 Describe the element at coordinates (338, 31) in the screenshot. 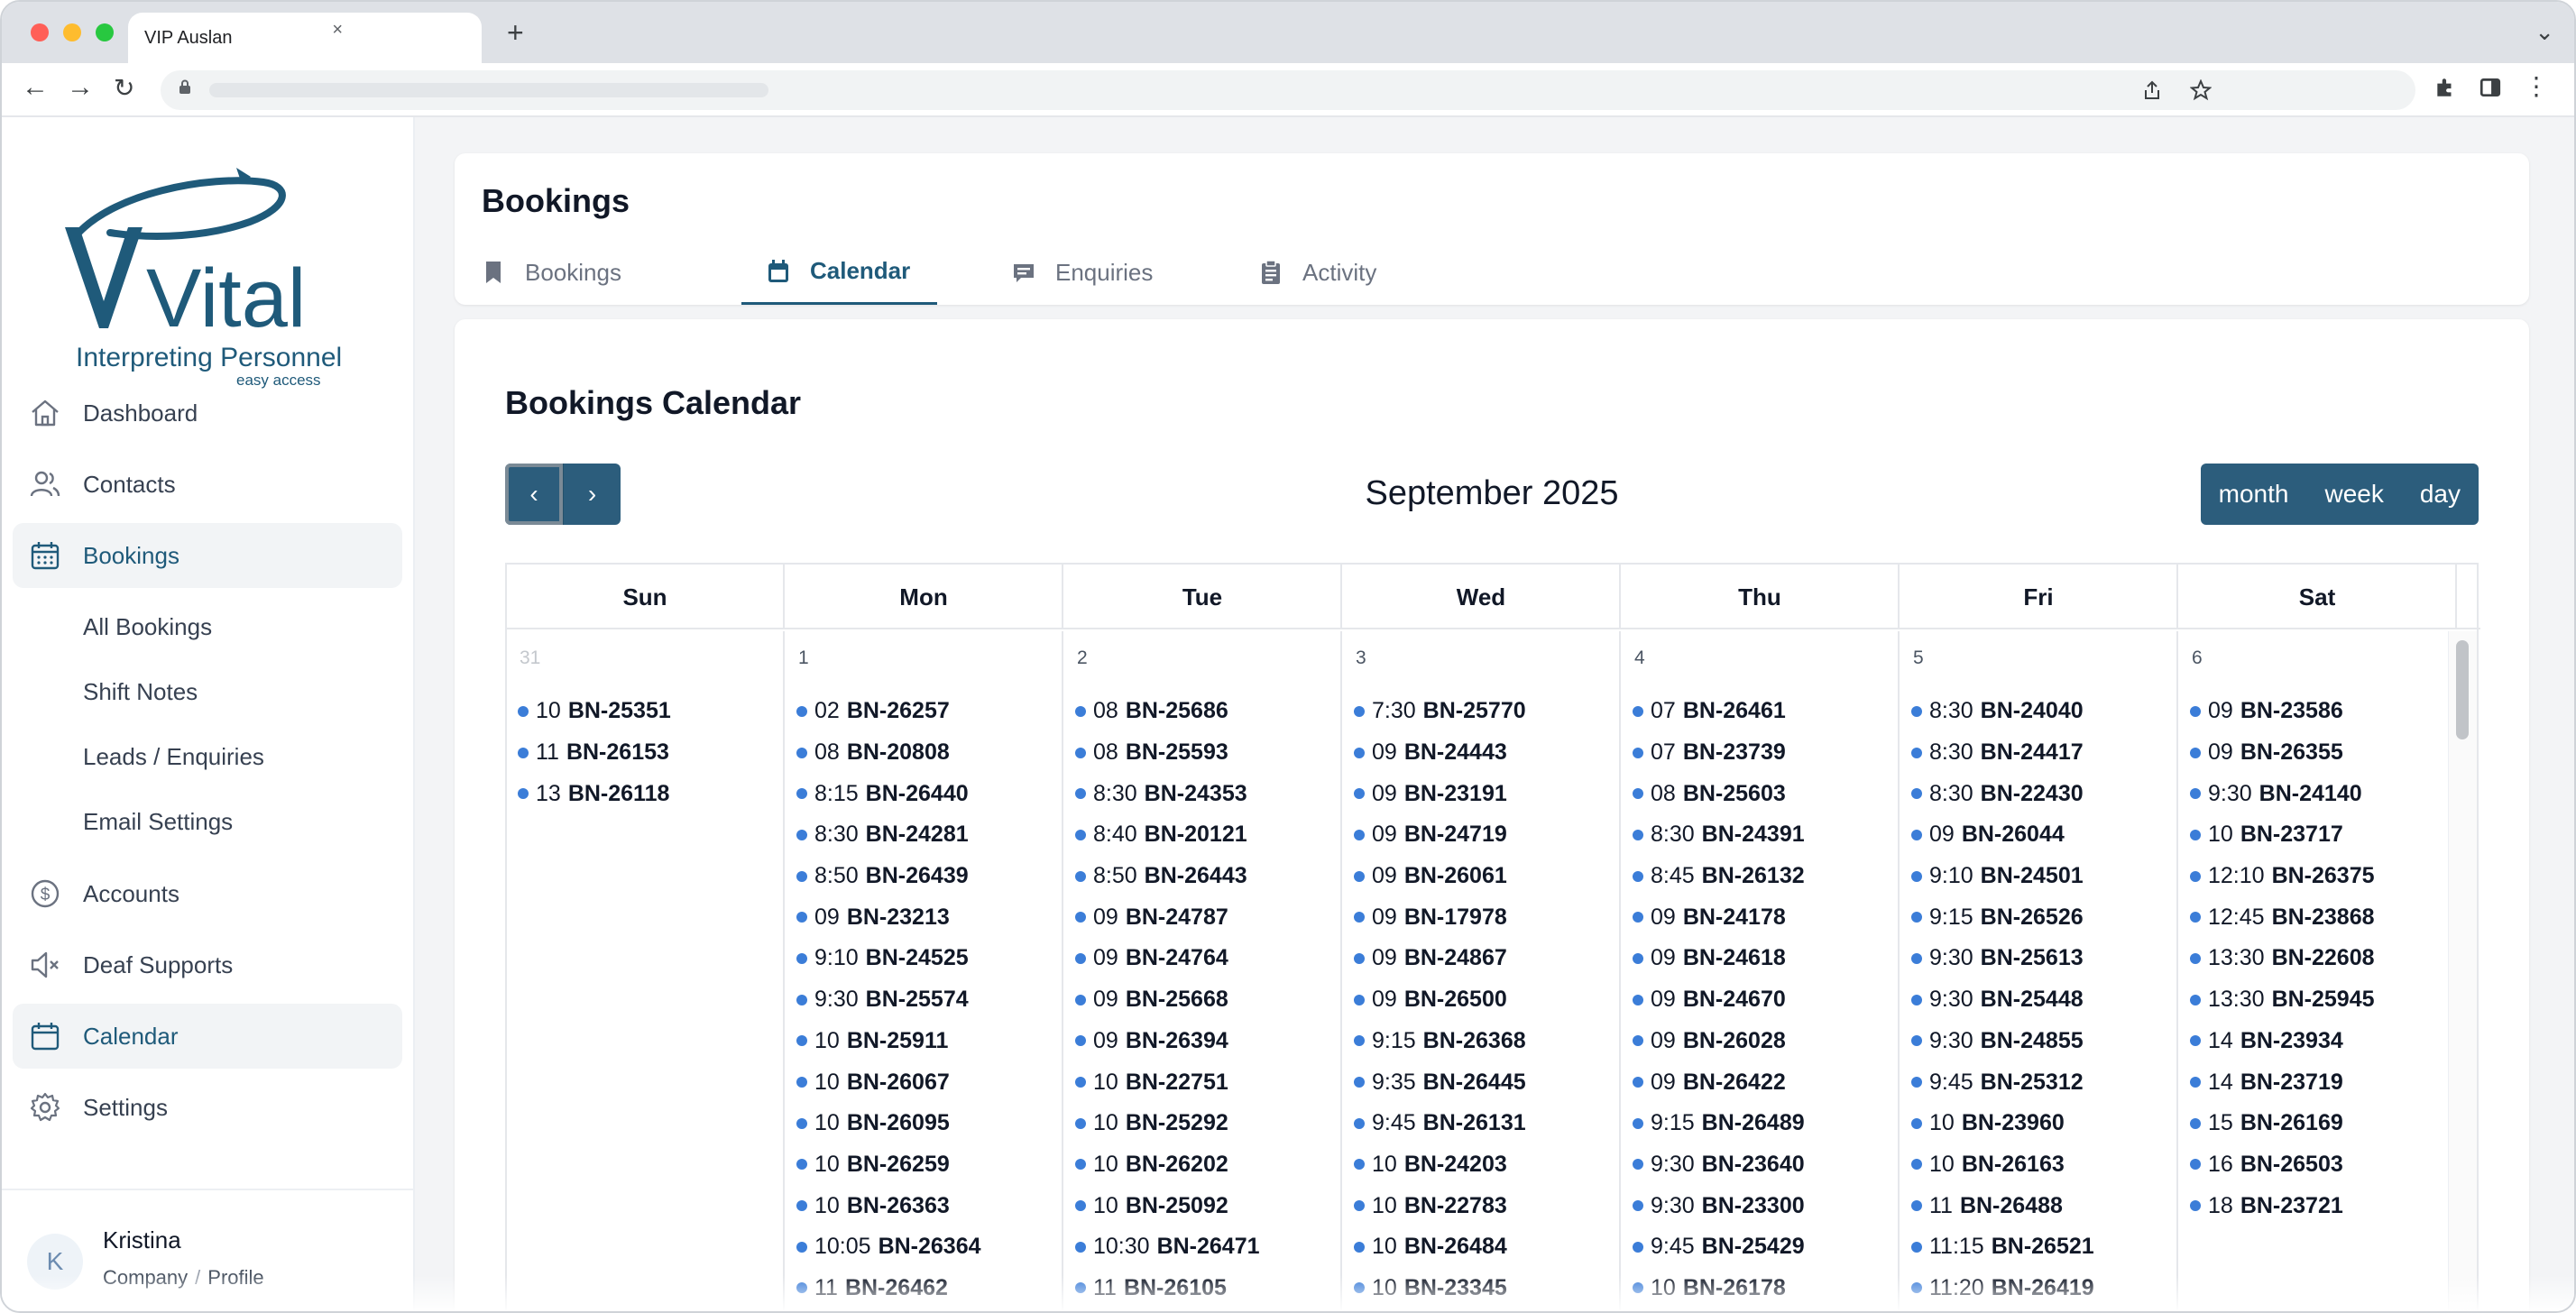

I see `close-tab-icon: ×` at that location.